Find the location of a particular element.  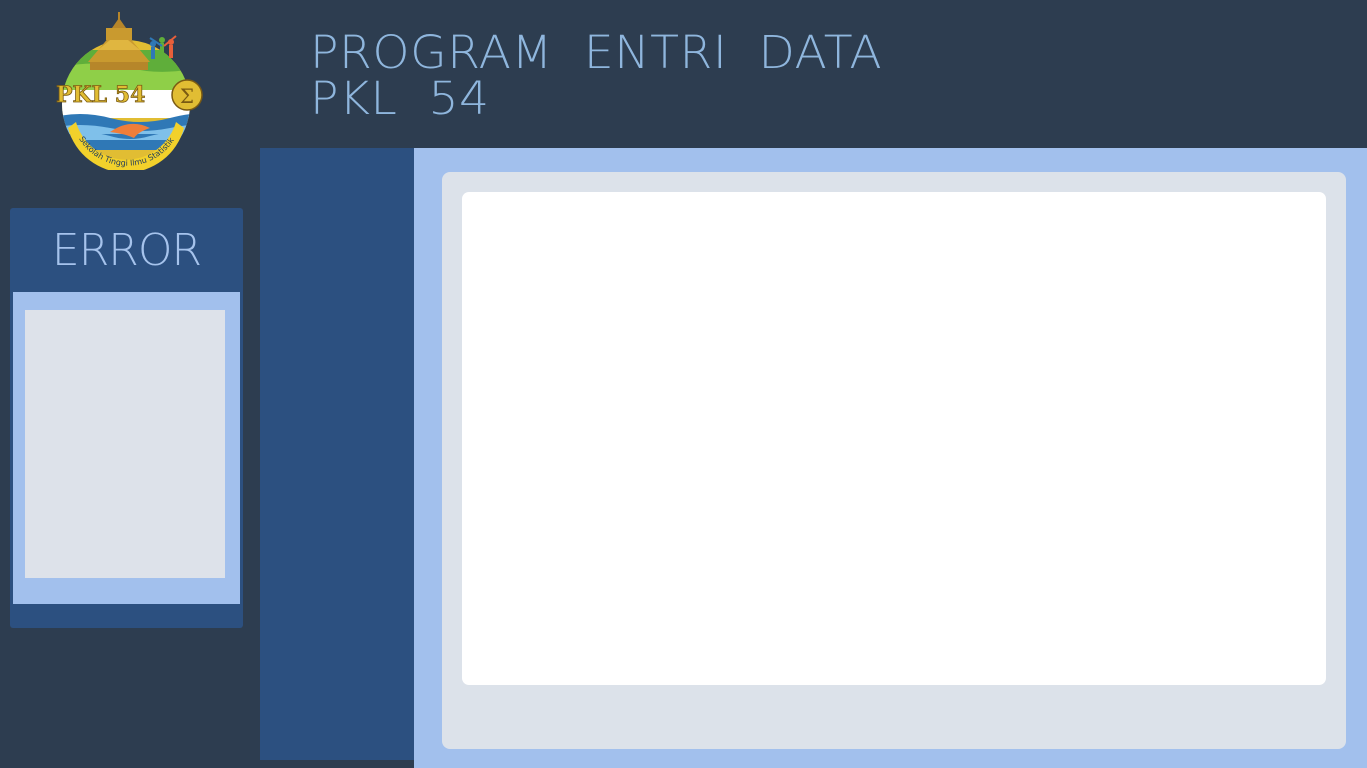

pkl54-logo-icon: PKL 54 Σ Sekolah Tinggi Ilmu Statistik is located at coordinates (129, 92).